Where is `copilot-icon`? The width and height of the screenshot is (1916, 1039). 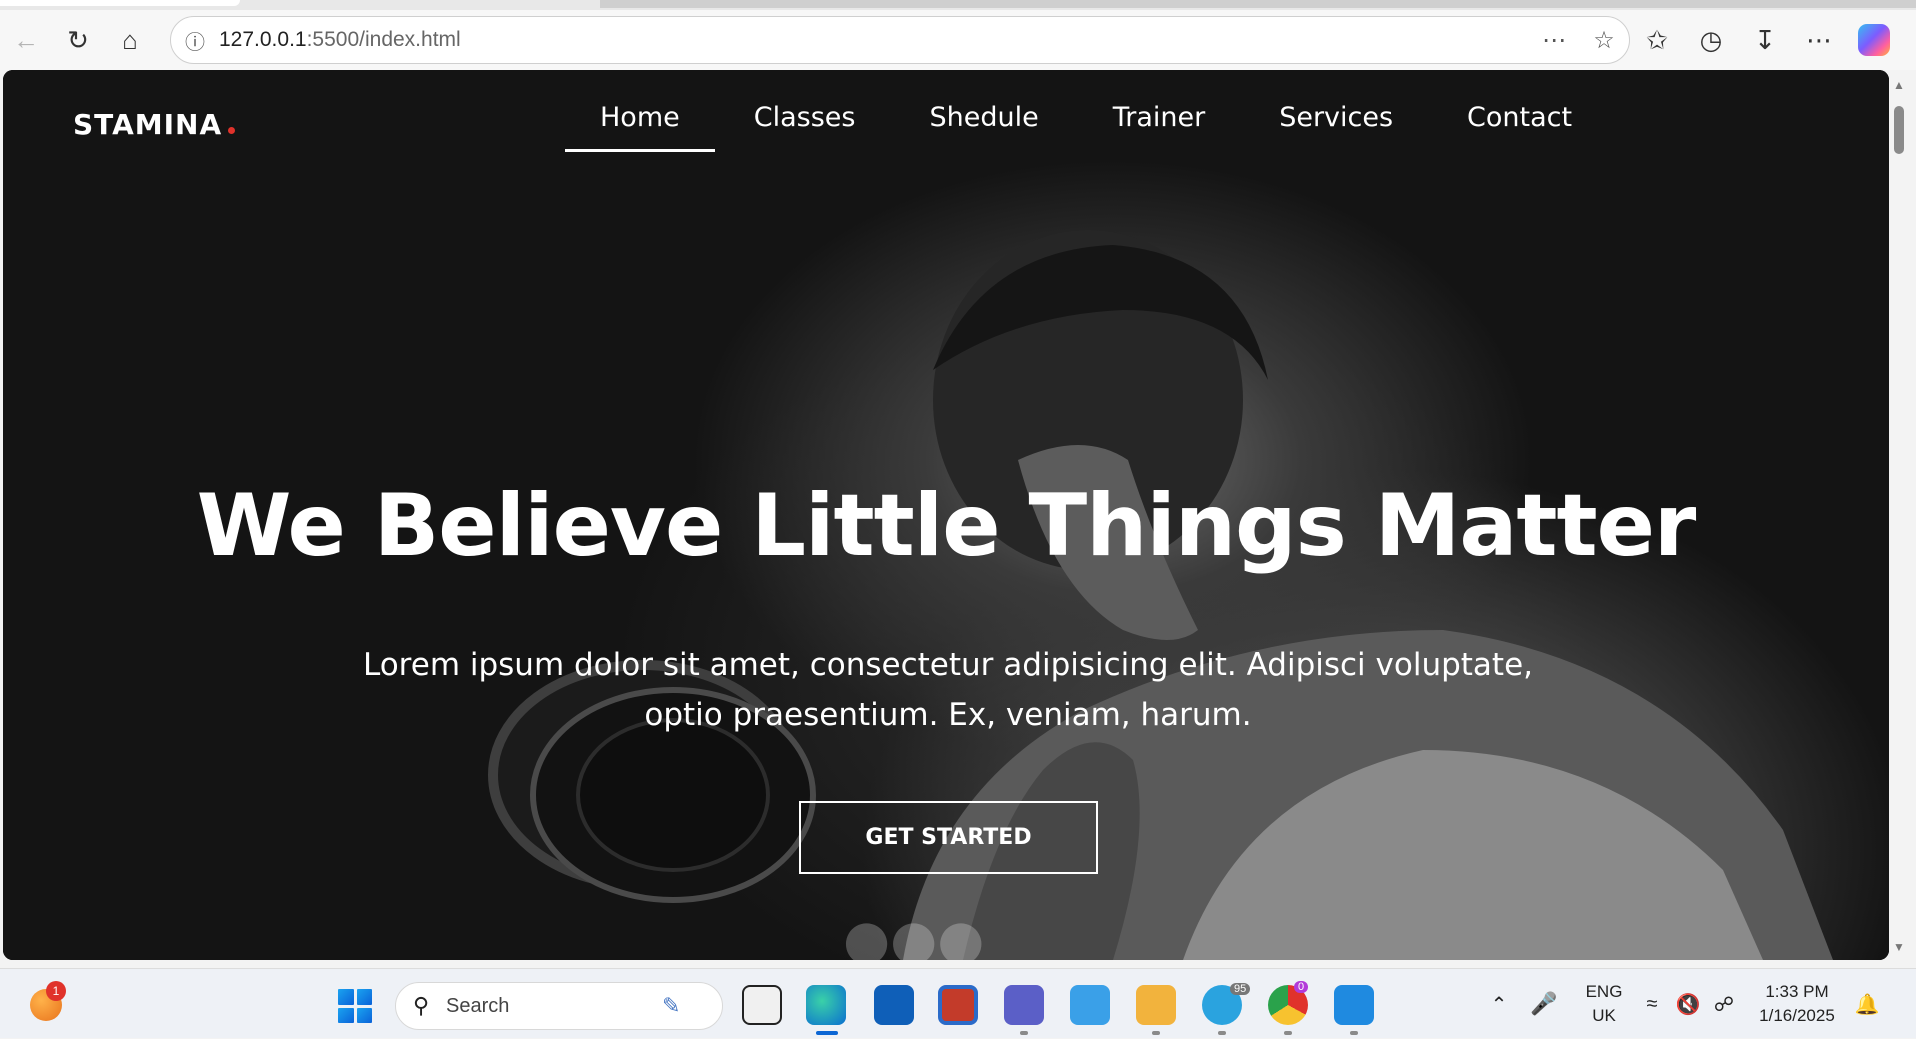 copilot-icon is located at coordinates (1874, 40).